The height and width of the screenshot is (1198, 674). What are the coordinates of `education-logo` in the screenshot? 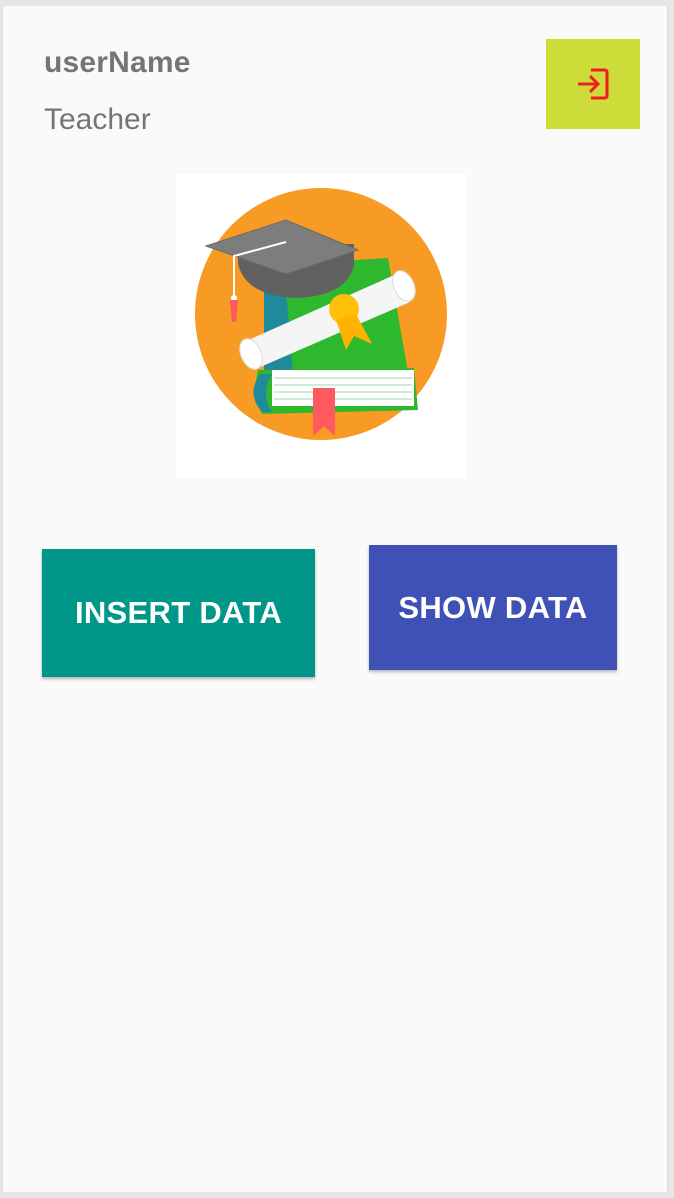 It's located at (321, 326).